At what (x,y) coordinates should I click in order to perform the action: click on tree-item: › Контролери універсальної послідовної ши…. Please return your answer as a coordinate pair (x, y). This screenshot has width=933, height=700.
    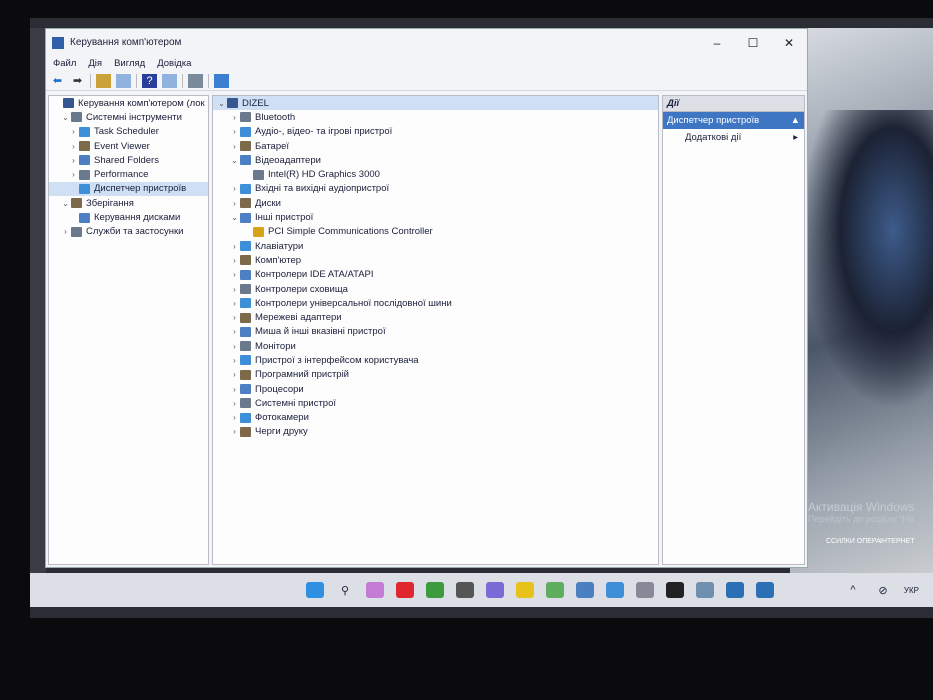
    Looking at the image, I should click on (435, 303).